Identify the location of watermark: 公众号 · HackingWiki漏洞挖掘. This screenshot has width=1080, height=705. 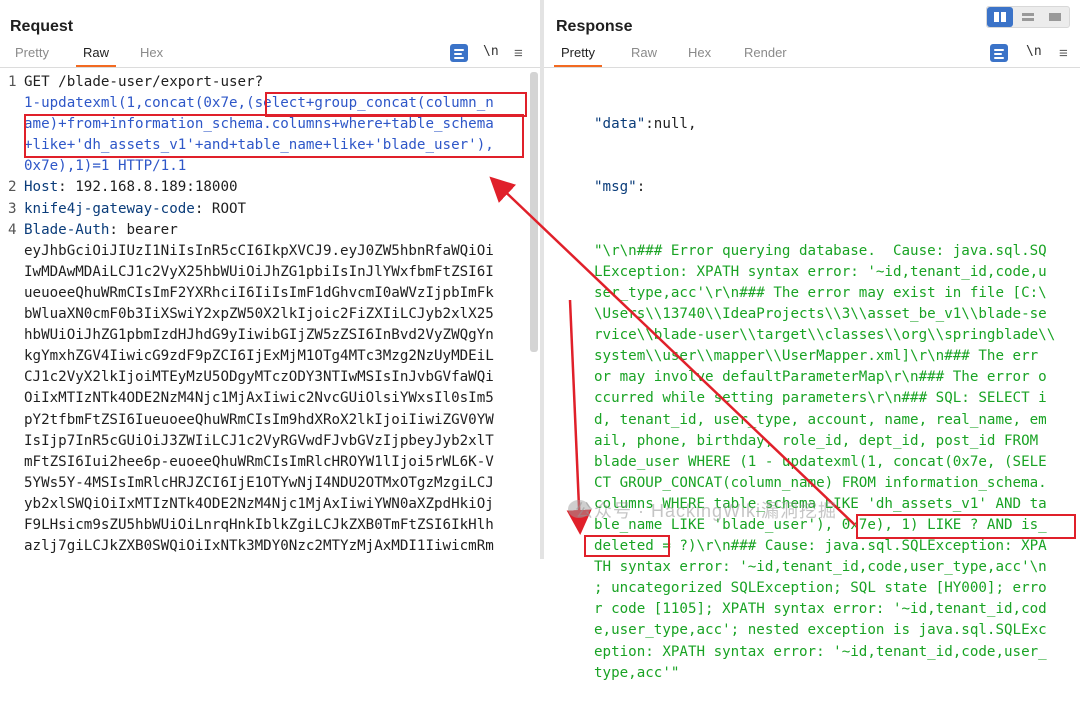
(706, 511).